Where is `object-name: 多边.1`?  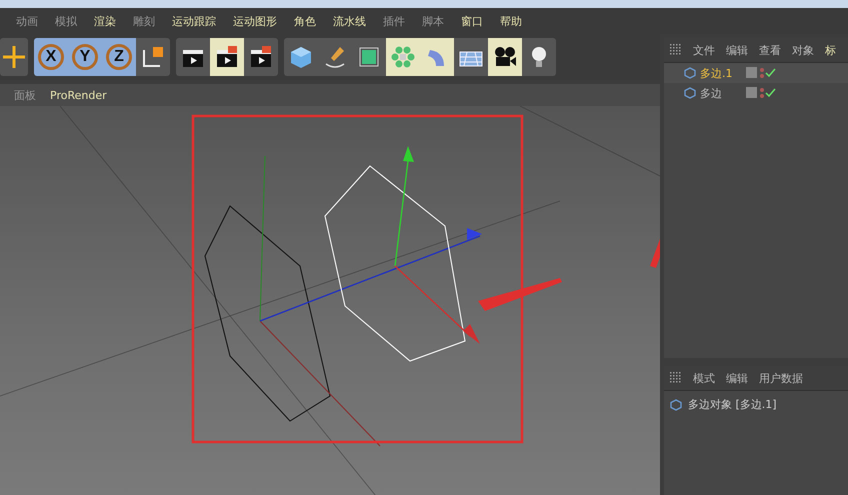 object-name: 多边.1 is located at coordinates (721, 73).